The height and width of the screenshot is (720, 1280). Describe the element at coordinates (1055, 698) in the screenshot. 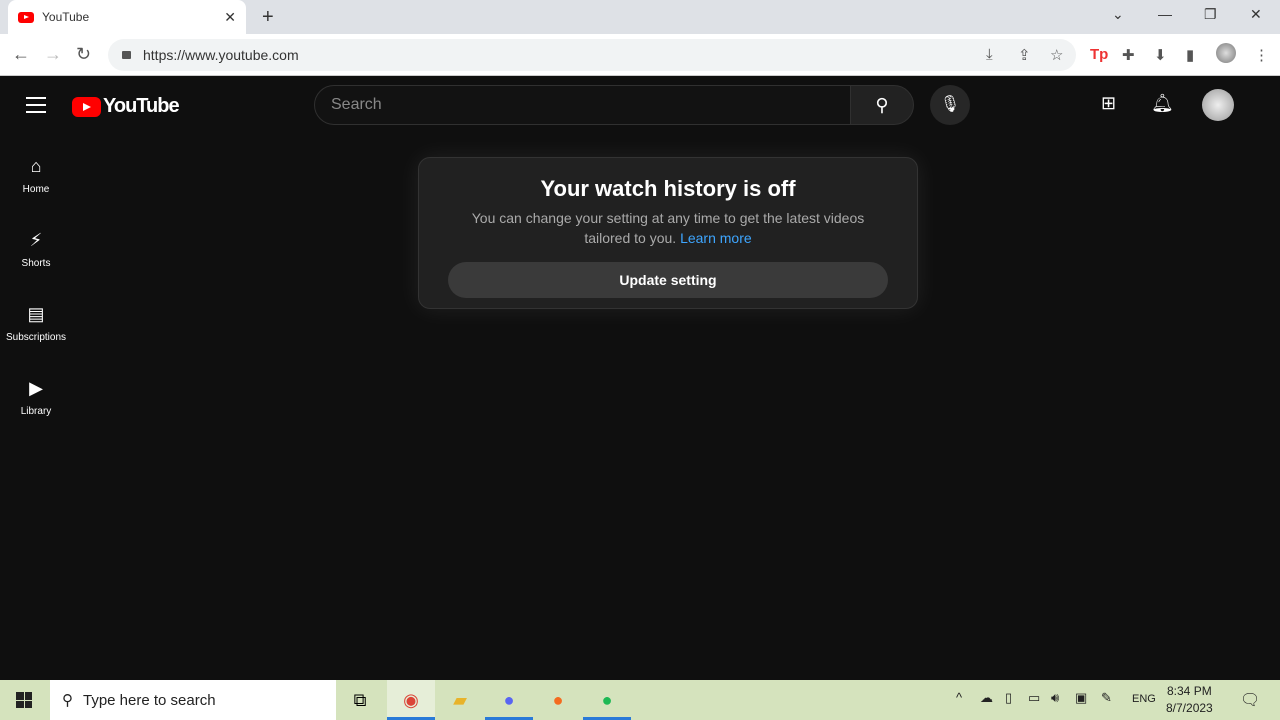

I see `volume-icon: 🔊︎` at that location.